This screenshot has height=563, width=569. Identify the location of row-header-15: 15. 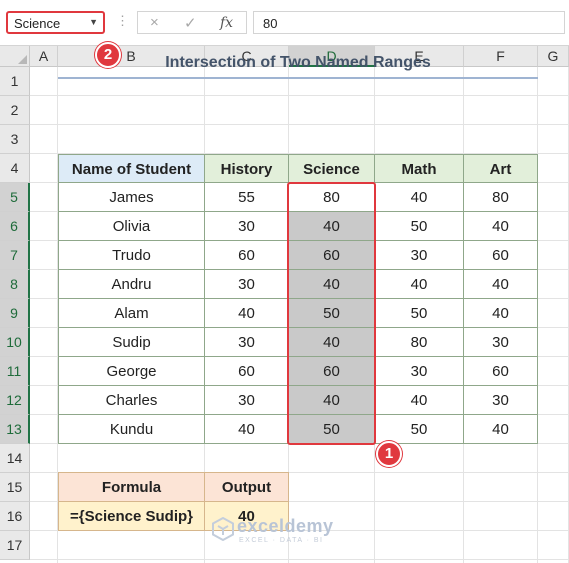
(15, 487).